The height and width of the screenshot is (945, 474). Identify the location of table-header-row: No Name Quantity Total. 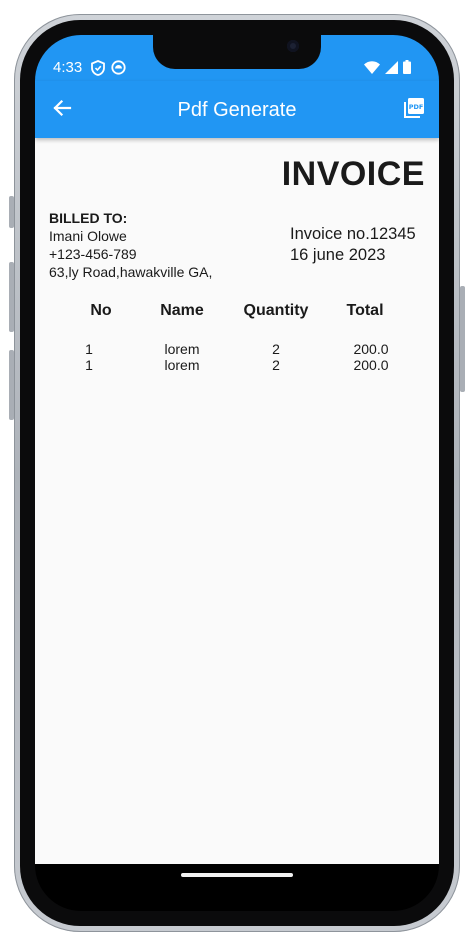
(237, 321).